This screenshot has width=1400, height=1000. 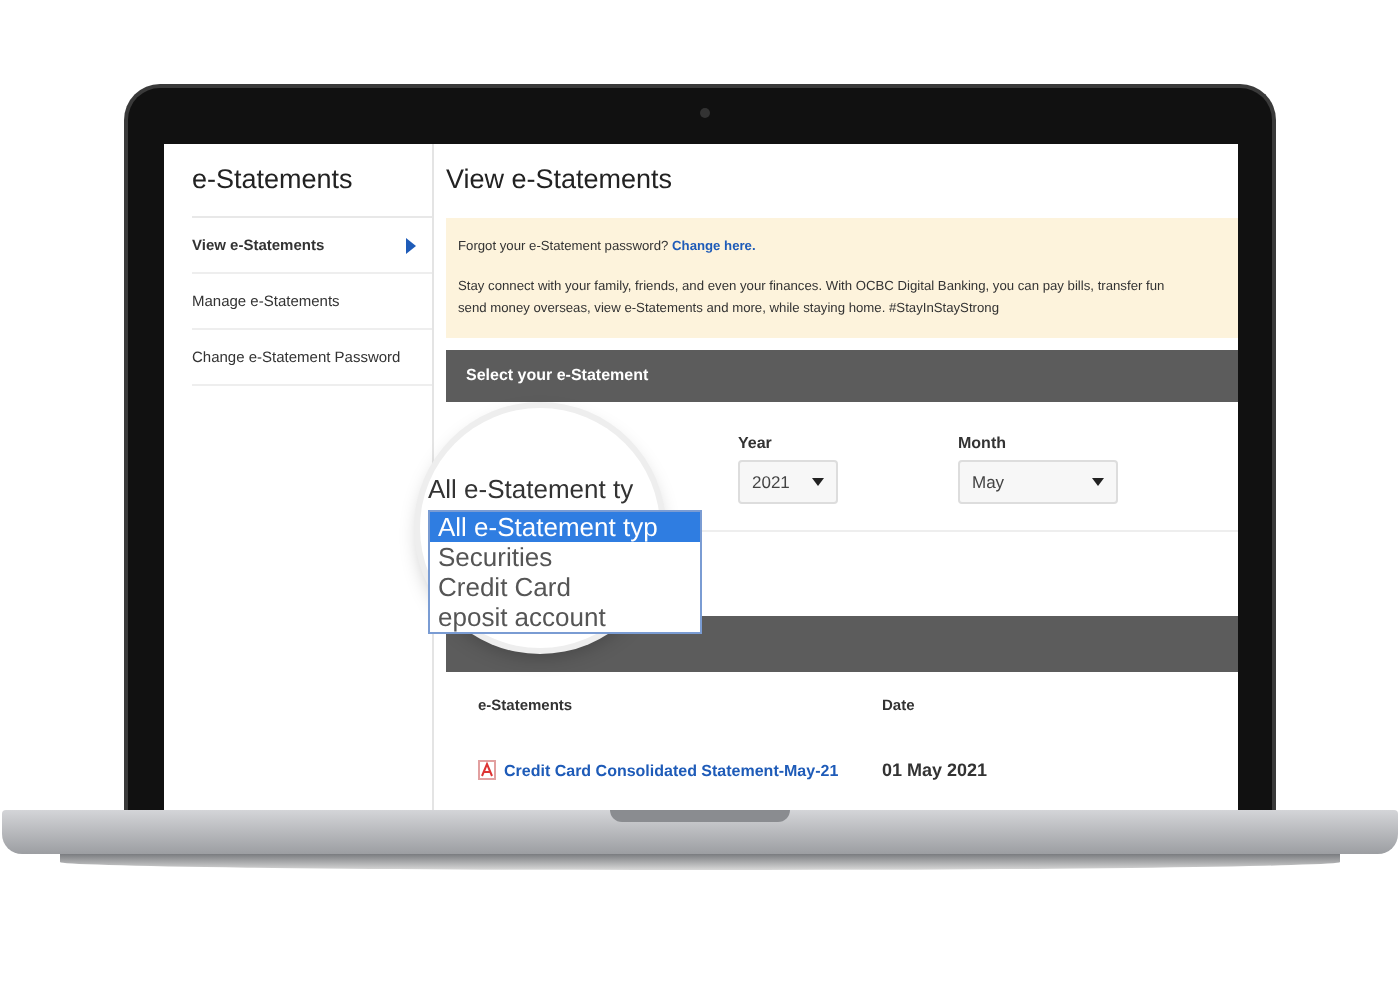 What do you see at coordinates (411, 245) in the screenshot?
I see `arrow-icon` at bounding box center [411, 245].